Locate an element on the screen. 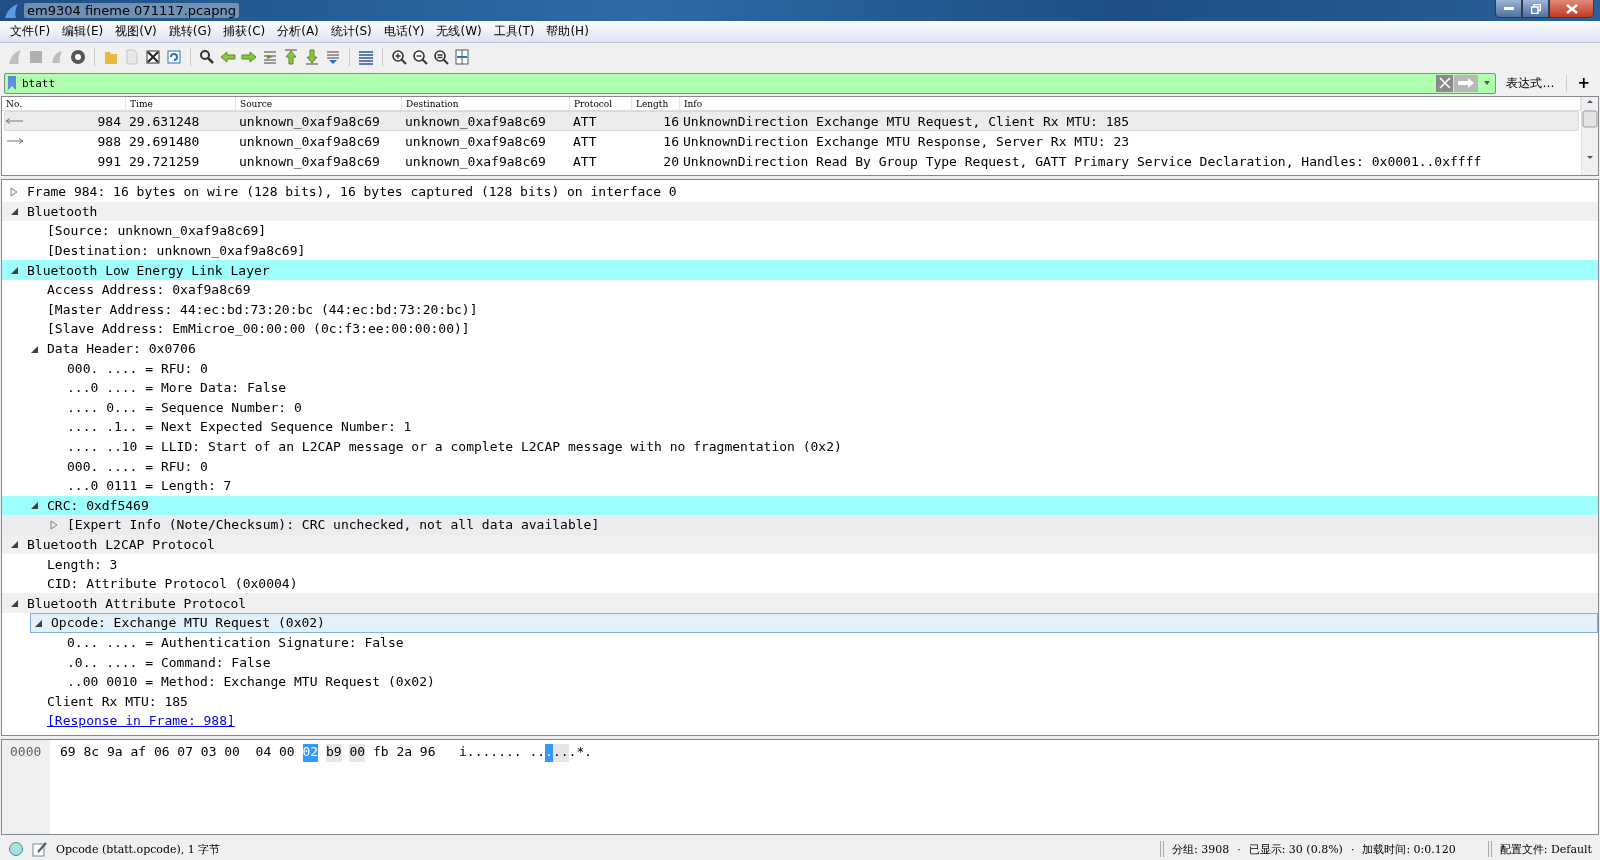 Image resolution: width=1600 pixels, height=860 pixels. tree-item: .... ..10 = LLID: Start of an L2CAP message or a complete L2CAP message with no fragmentation (0x2) is located at coordinates (800, 446).